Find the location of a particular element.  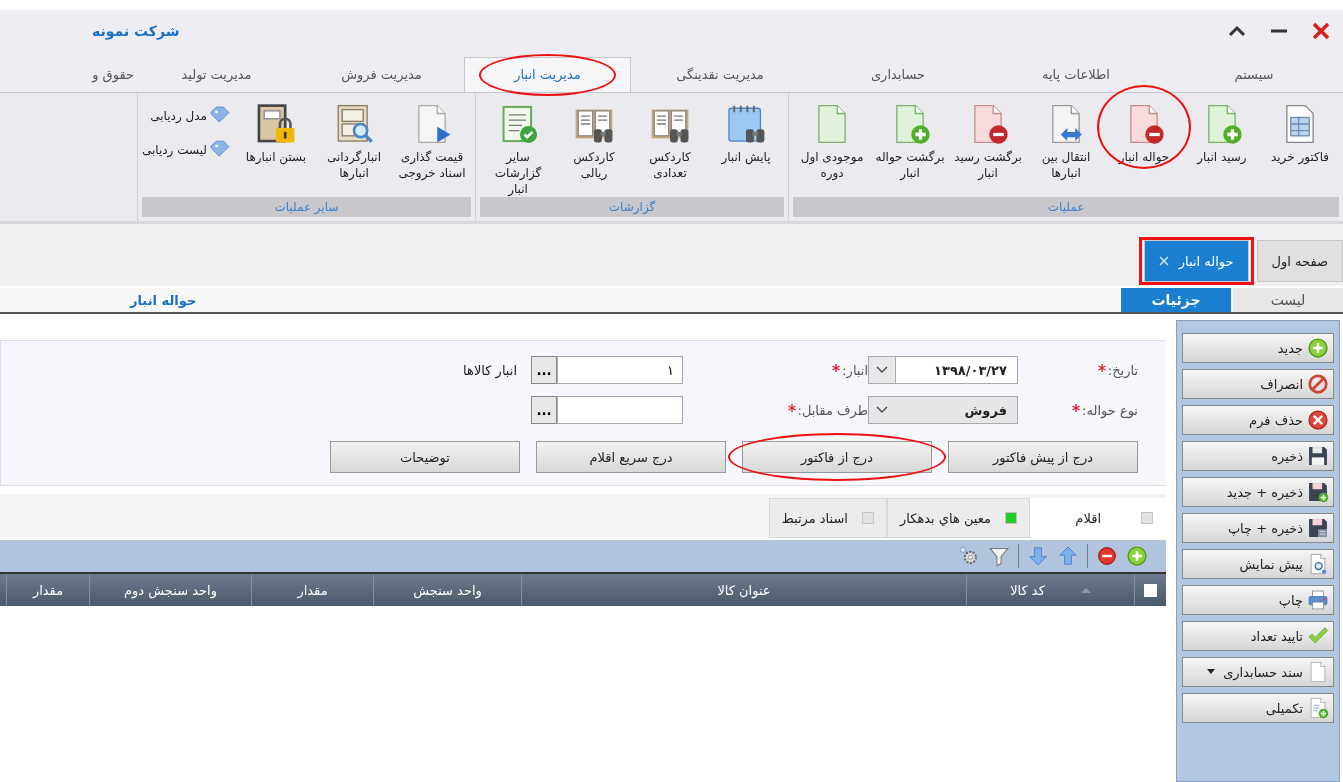

field-label: انبار: is located at coordinates (855, 370).